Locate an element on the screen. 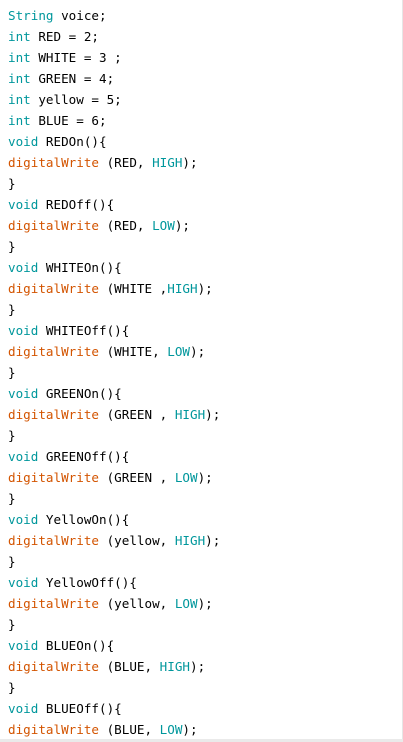  code-line: void GREENOn(){ is located at coordinates (205, 393).